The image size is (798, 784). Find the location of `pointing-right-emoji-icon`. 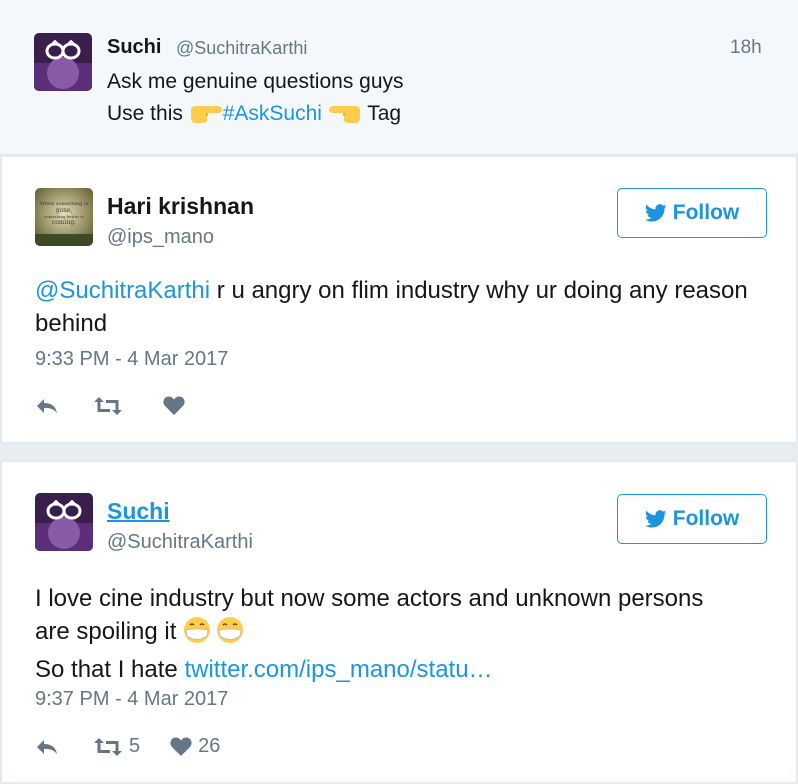

pointing-right-emoji-icon is located at coordinates (206, 118).